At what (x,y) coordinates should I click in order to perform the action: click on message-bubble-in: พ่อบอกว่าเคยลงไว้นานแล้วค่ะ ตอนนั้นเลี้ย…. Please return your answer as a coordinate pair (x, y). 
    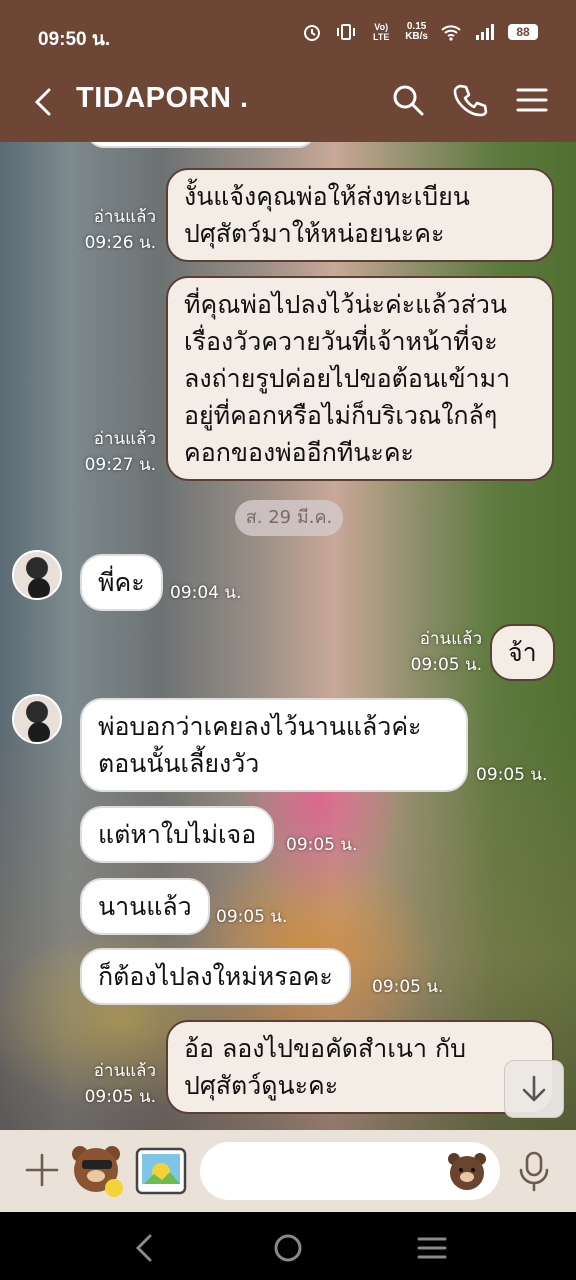
    Looking at the image, I should click on (274, 745).